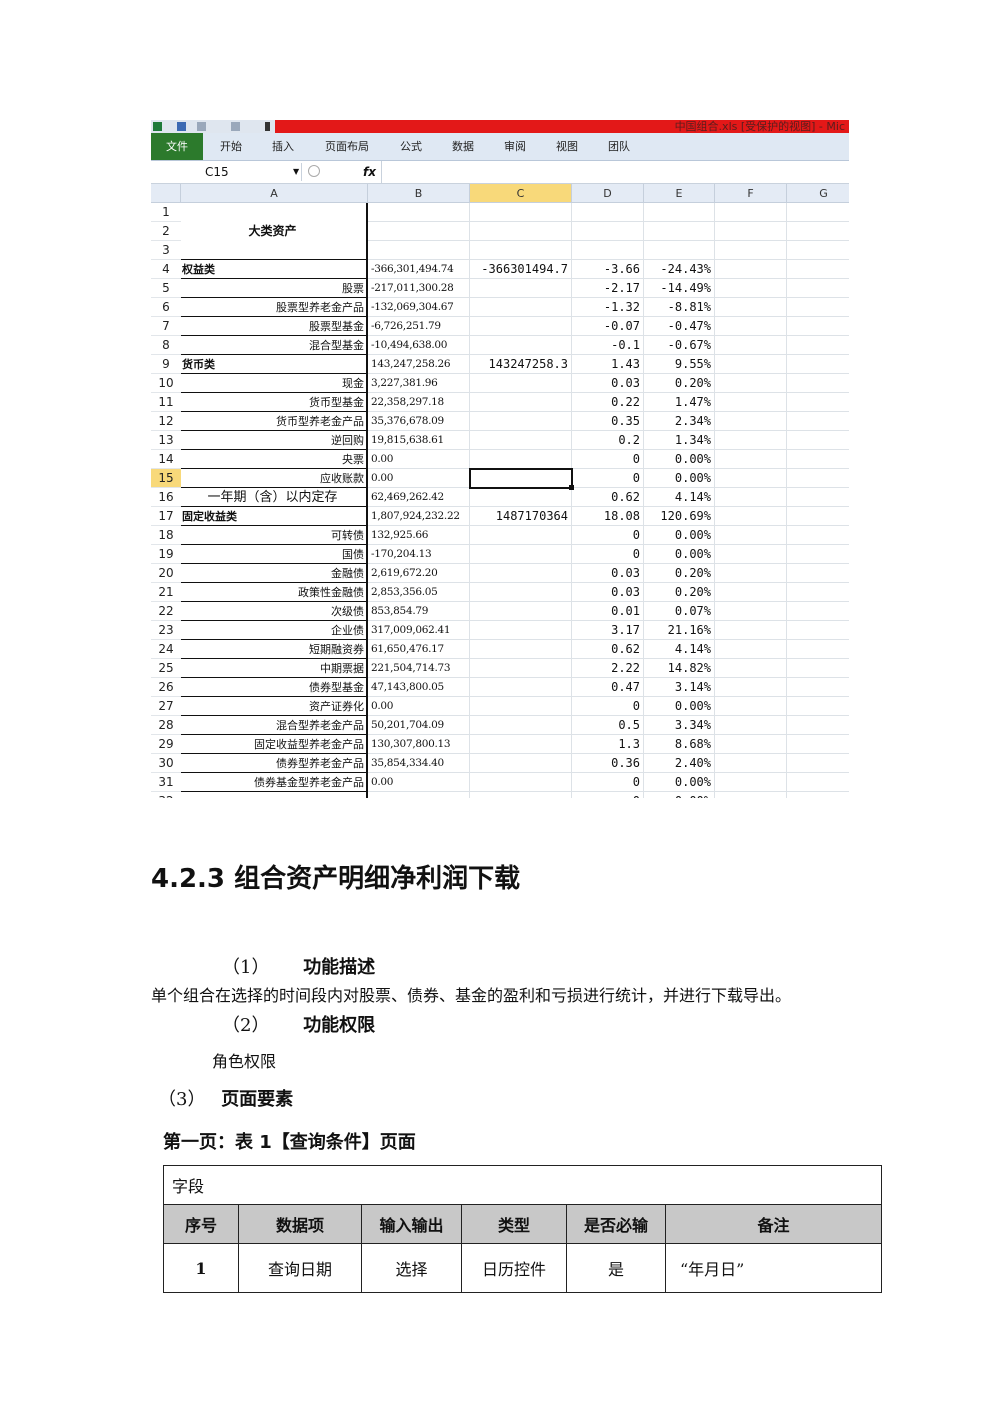 The width and height of the screenshot is (1000, 1415). I want to click on cell-e26: 3.14%, so click(679, 687).